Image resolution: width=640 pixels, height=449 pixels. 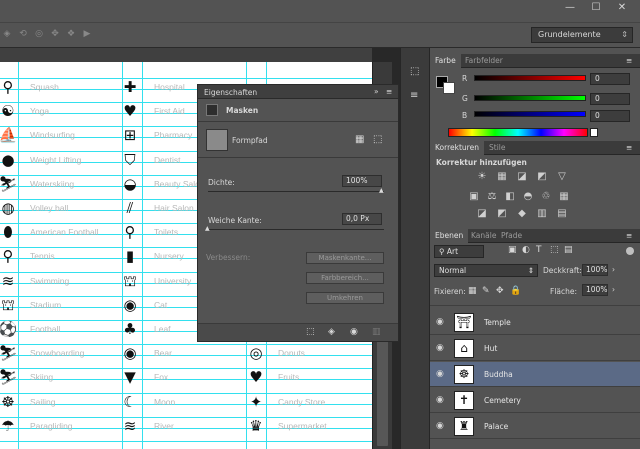 I want to click on toggle-mask-visibility-icon: ◉, so click(x=354, y=332).